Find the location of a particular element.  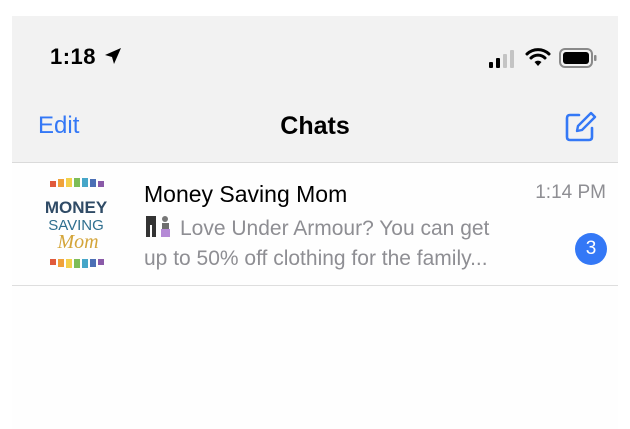

message-preview-line-1: Love Under Armour? You can get is located at coordinates (349, 229).